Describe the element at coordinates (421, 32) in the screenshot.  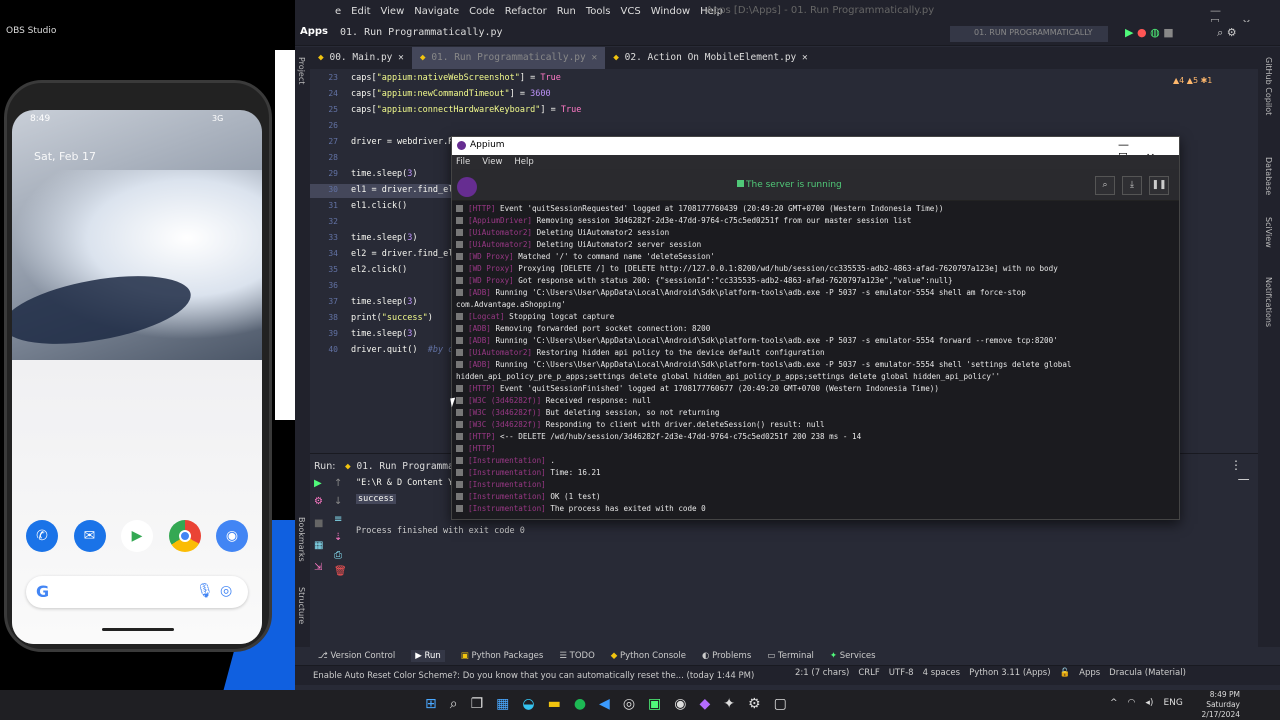
I see `breadcrumb: 01. Run Programmatically.py` at that location.